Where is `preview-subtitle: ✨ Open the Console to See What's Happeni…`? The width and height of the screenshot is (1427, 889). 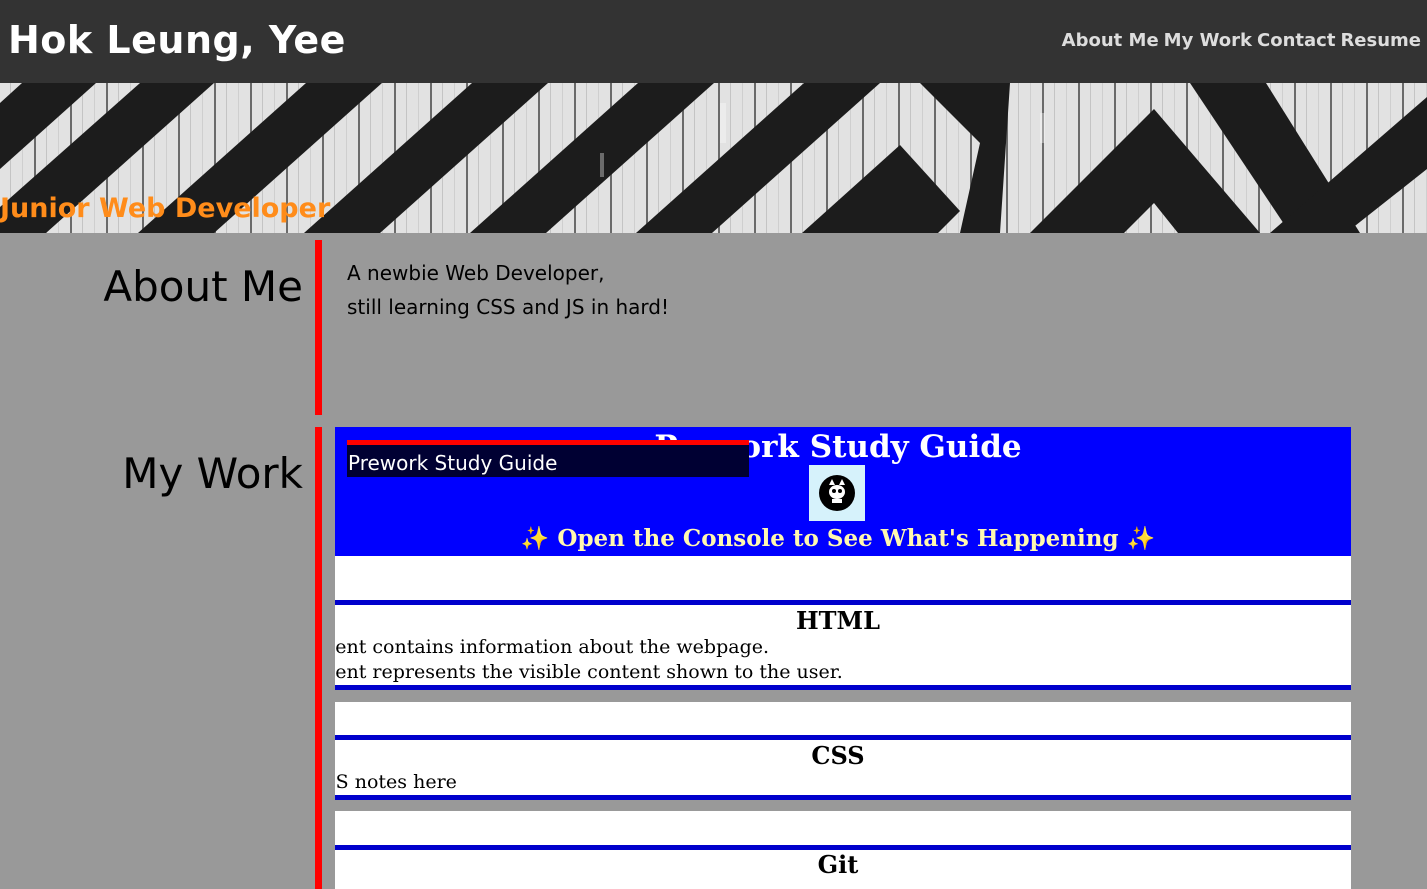 preview-subtitle: ✨ Open the Console to See What's Happeni… is located at coordinates (838, 538).